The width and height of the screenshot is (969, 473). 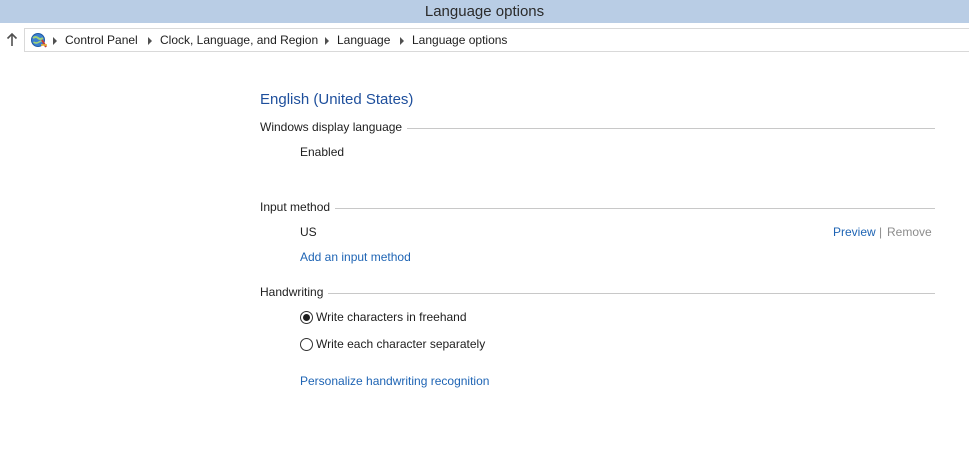 I want to click on radio-dot, so click(x=306, y=317).